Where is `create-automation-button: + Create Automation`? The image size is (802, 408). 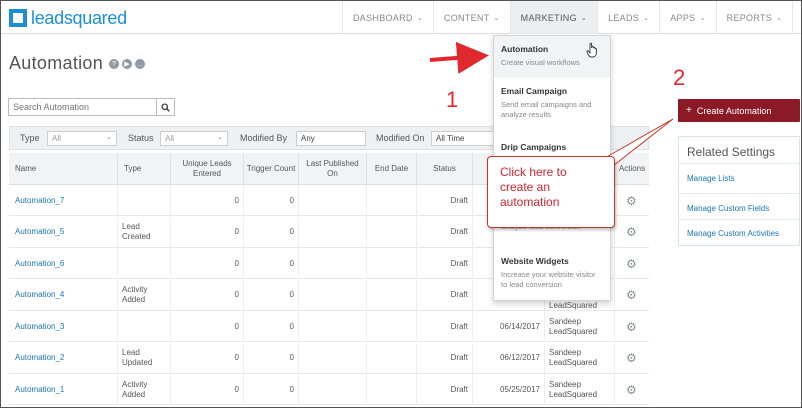
create-automation-button: + Create Automation is located at coordinates (739, 110).